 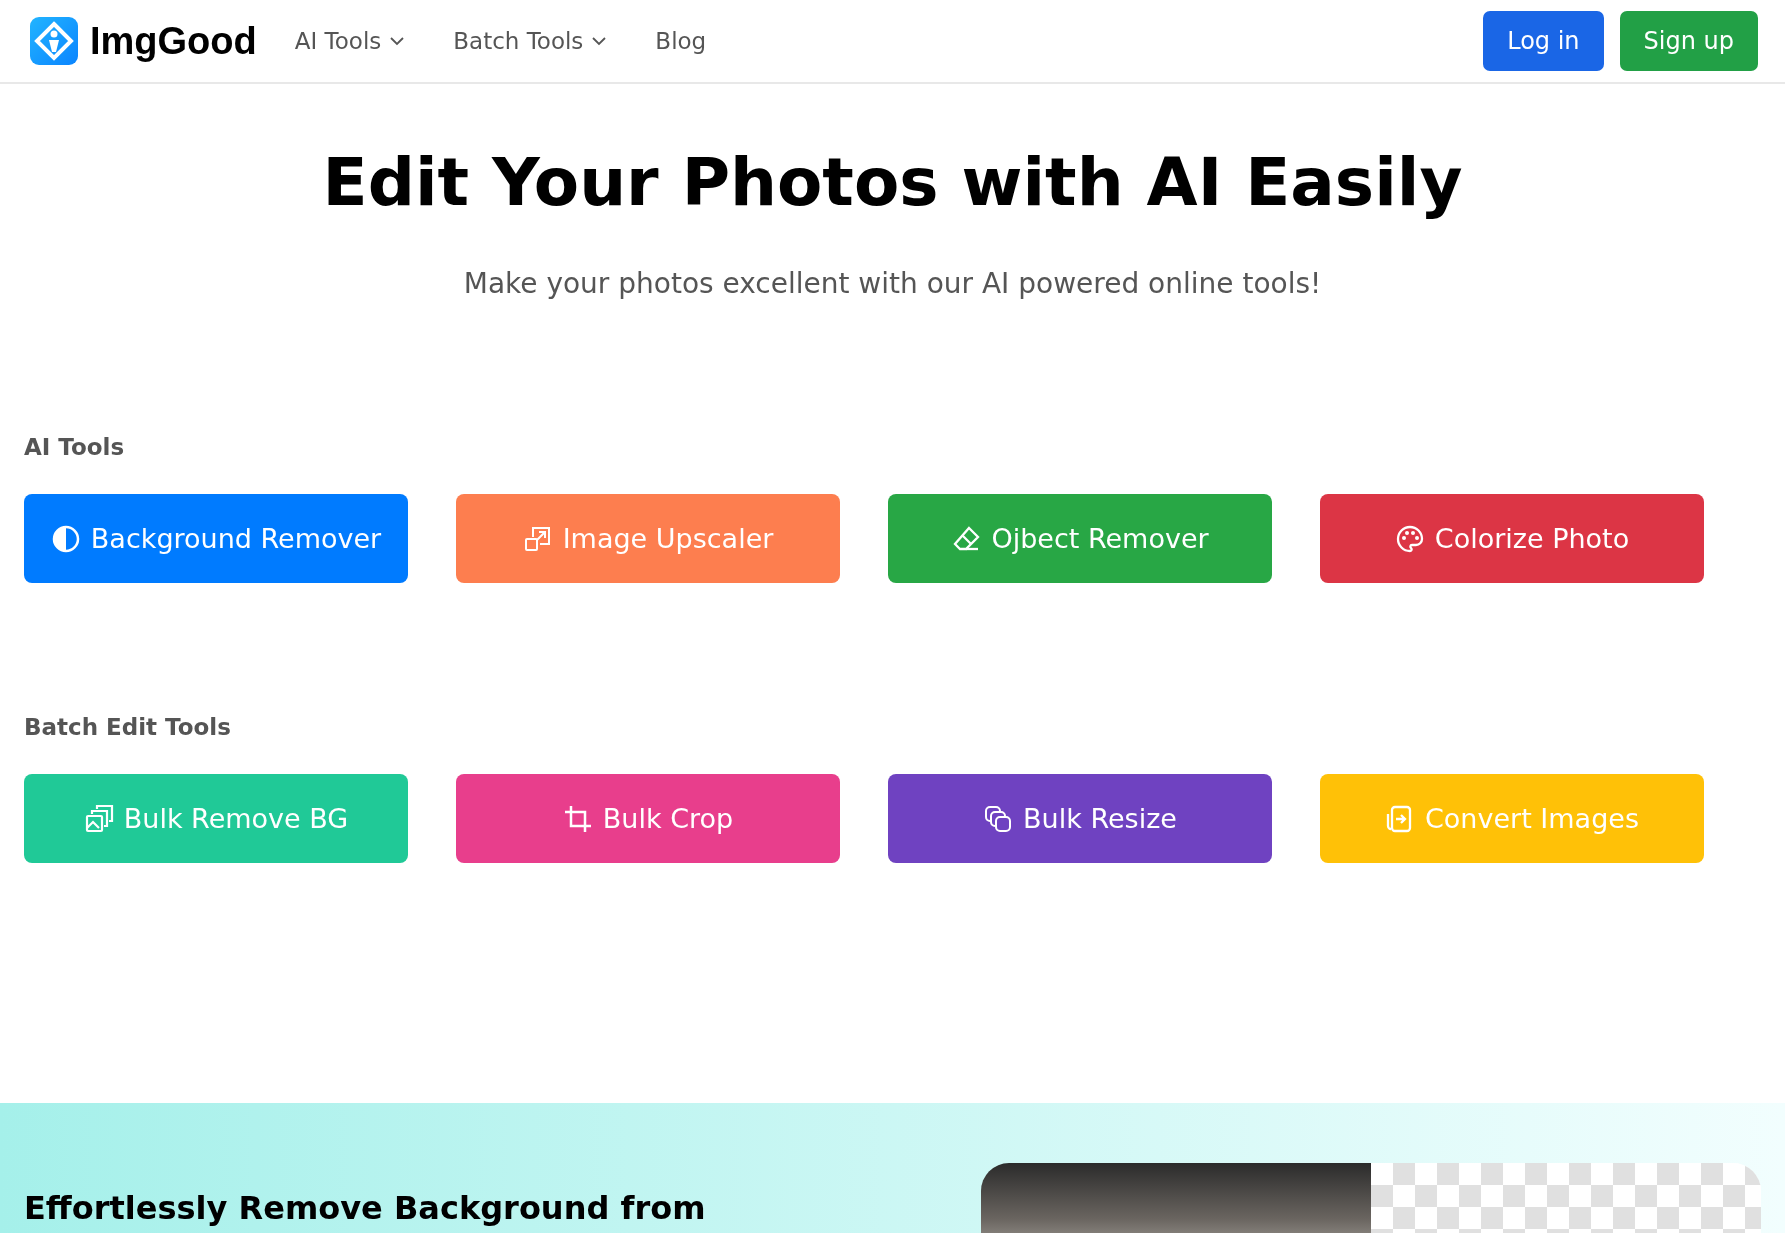 What do you see at coordinates (54, 41) in the screenshot?
I see `logo-icon` at bounding box center [54, 41].